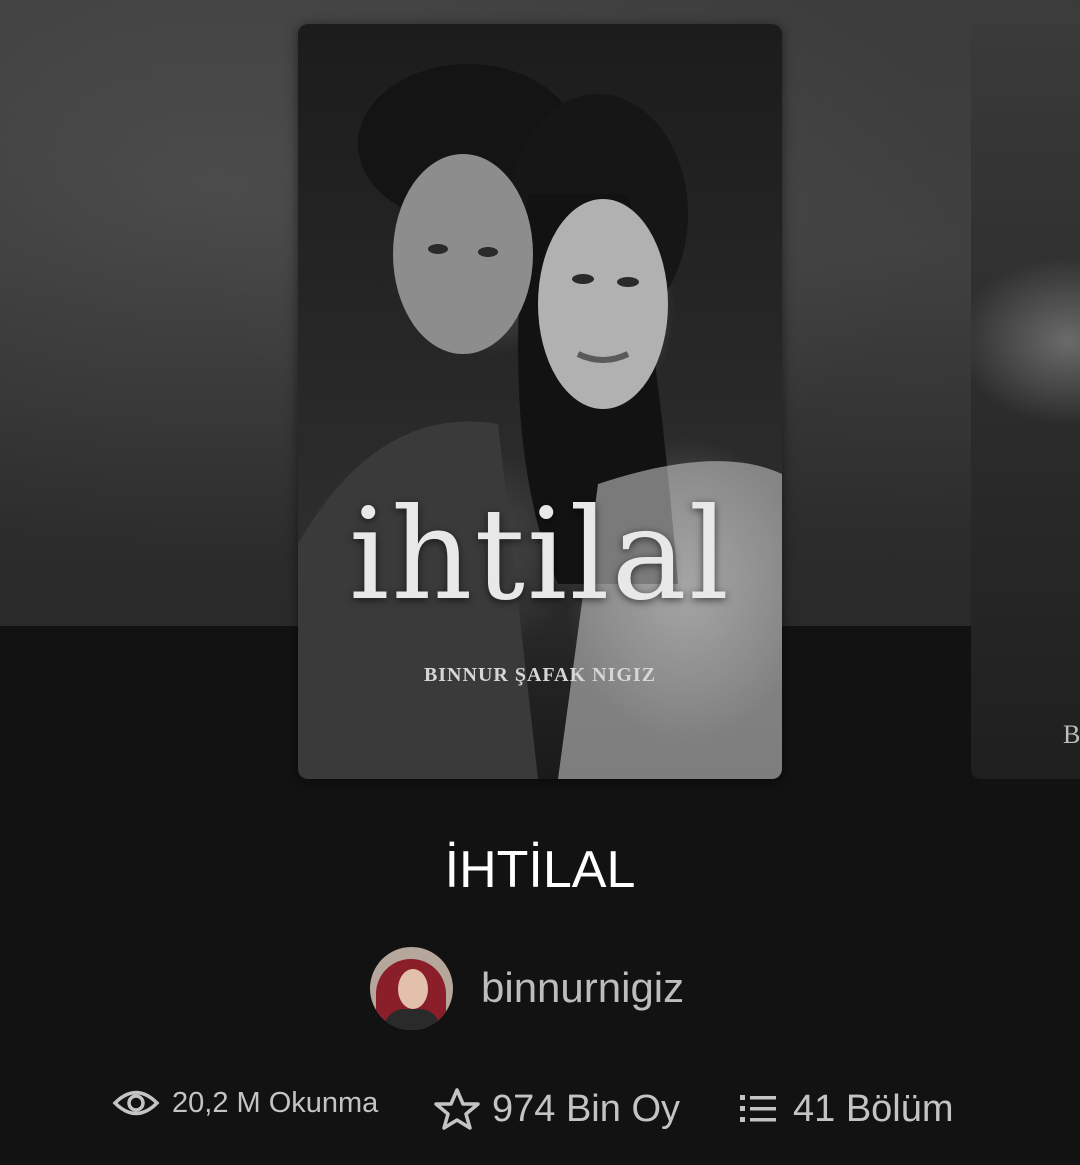  Describe the element at coordinates (411, 988) in the screenshot. I see `author-avatar` at that location.